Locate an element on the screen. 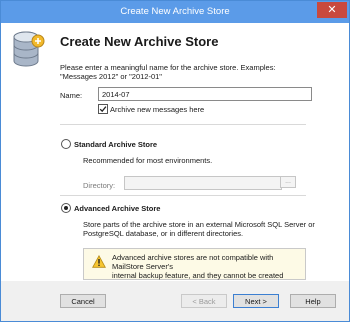  advanced-radio-label: Advanced Archive Store is located at coordinates (117, 208).